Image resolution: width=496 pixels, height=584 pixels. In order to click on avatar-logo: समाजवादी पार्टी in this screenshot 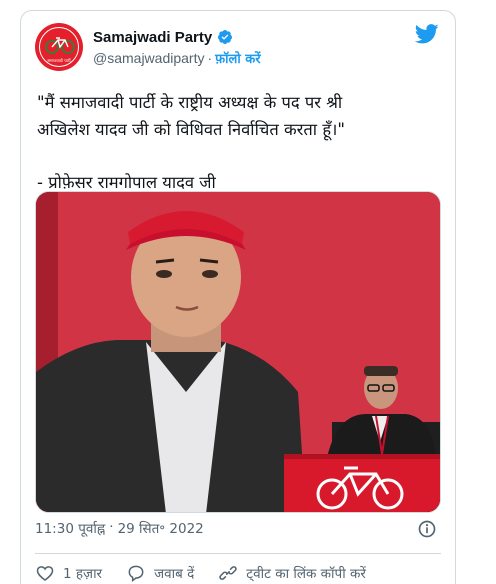, I will do `click(59, 47)`.